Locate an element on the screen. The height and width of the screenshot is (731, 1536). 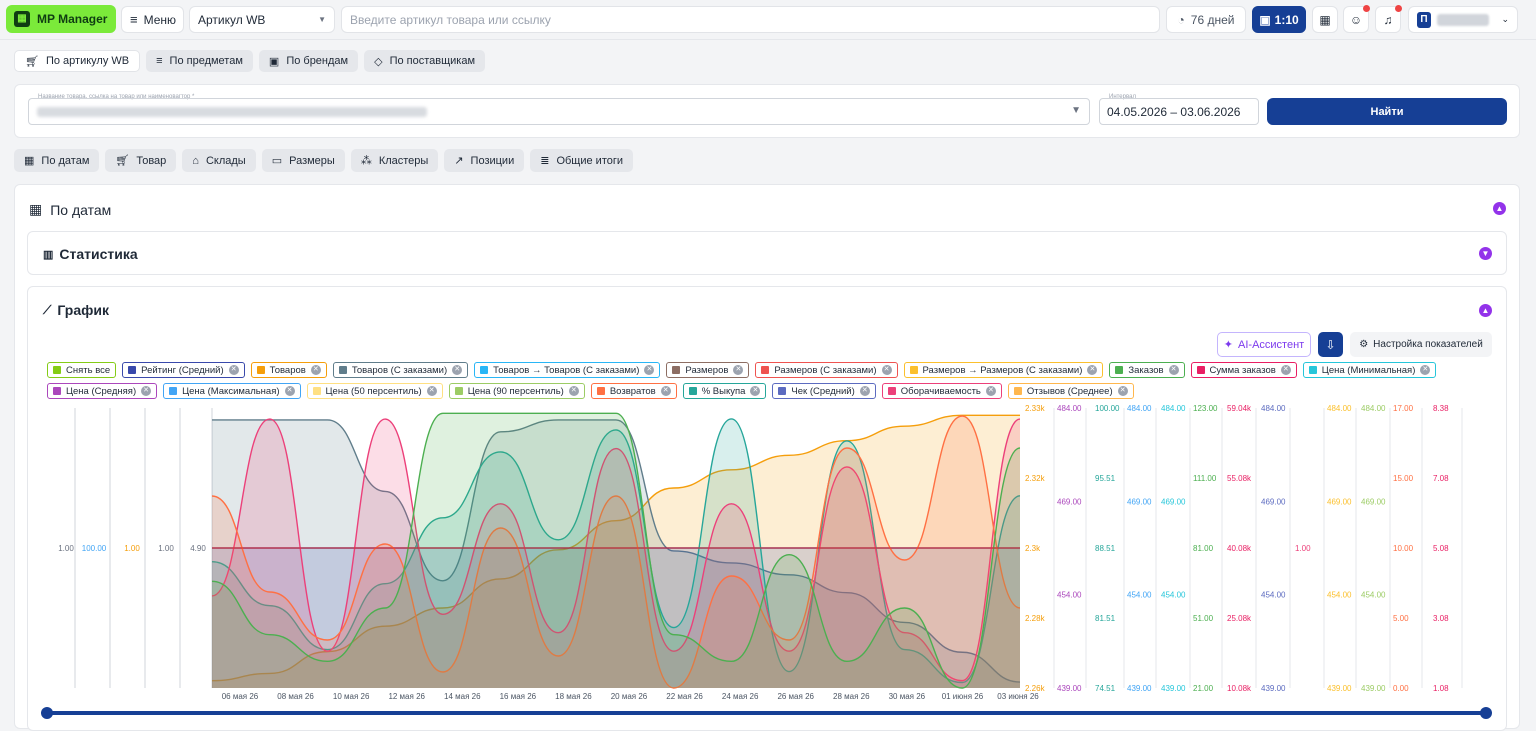
series-chip-label: Товаров (С заказами) is located at coordinates (399, 370).